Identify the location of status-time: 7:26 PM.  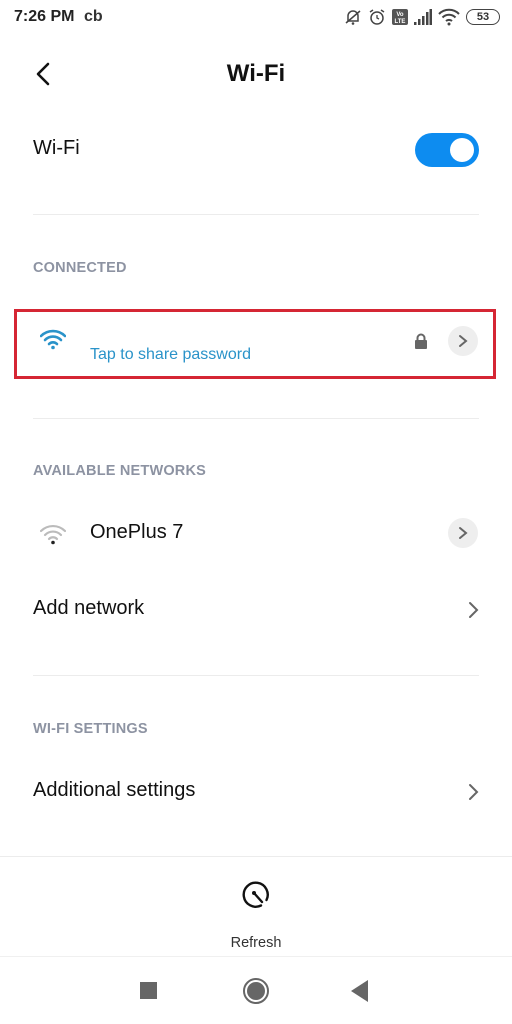
(44, 16).